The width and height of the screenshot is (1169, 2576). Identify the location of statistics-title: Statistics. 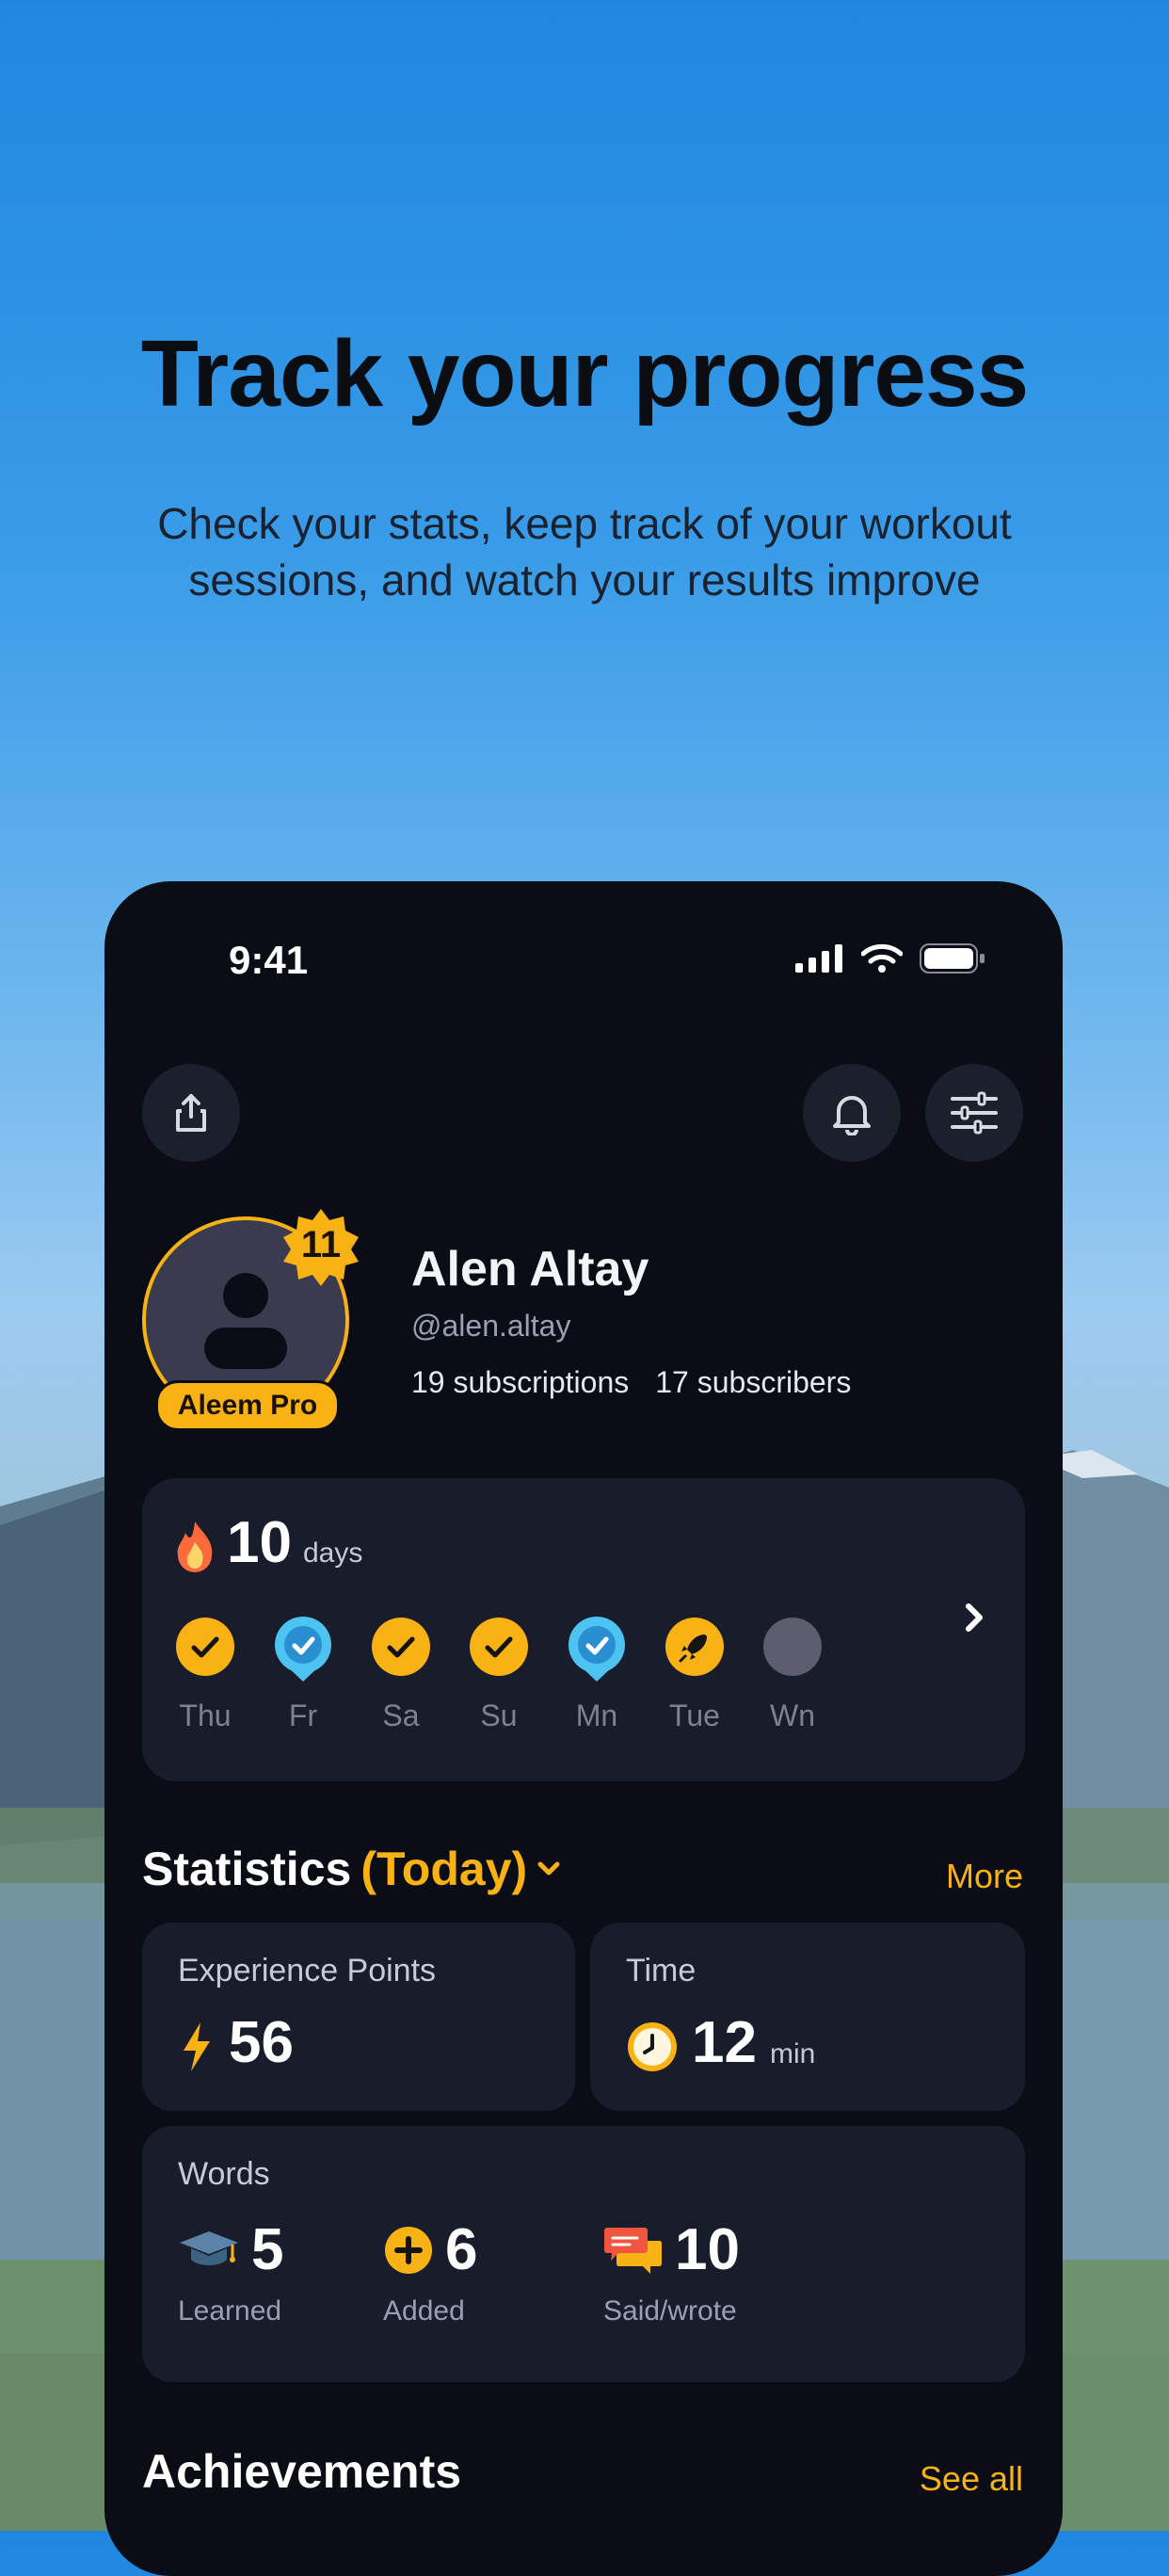
(247, 1869).